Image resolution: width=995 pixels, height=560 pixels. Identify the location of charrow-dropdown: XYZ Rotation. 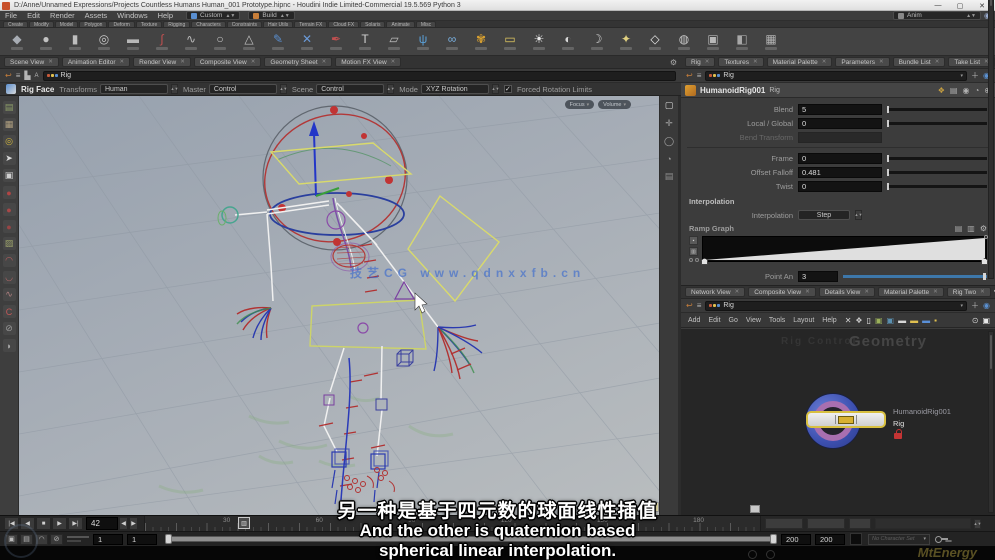
(454, 89).